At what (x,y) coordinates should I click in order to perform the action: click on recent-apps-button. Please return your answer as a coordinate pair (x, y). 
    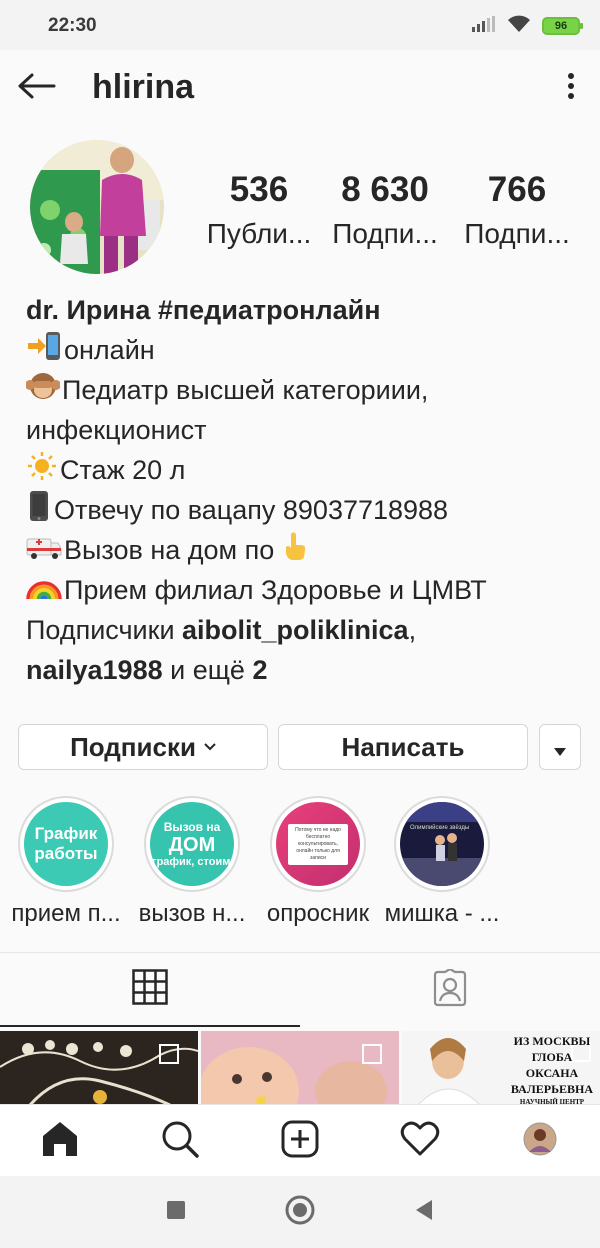
    Looking at the image, I should click on (176, 1212).